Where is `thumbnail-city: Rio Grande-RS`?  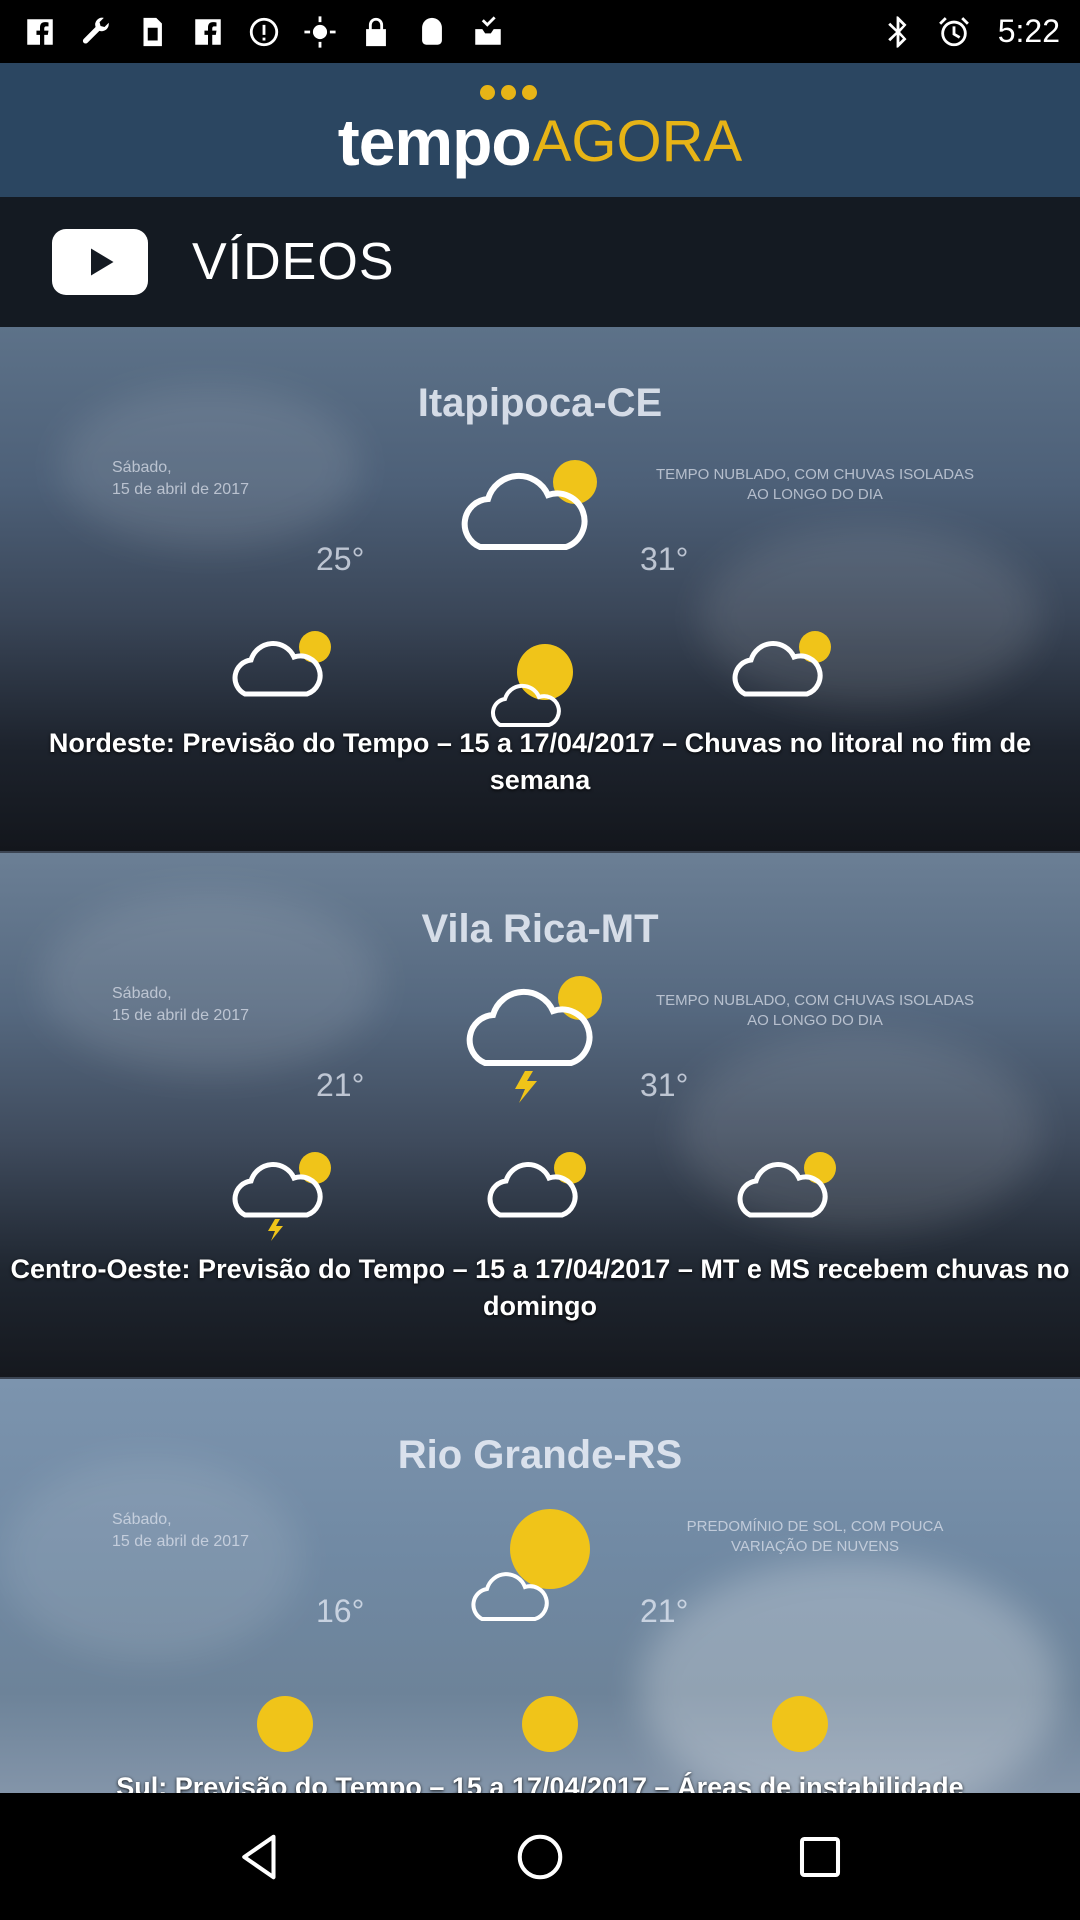 thumbnail-city: Rio Grande-RS is located at coordinates (540, 1455).